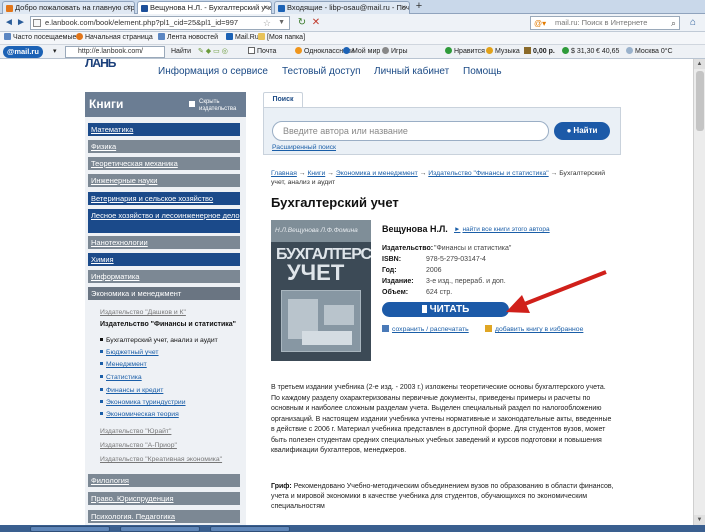 This screenshot has width=705, height=532. Describe the element at coordinates (181, 51) in the screenshot. I see `mailru-find-button: Найти` at that location.